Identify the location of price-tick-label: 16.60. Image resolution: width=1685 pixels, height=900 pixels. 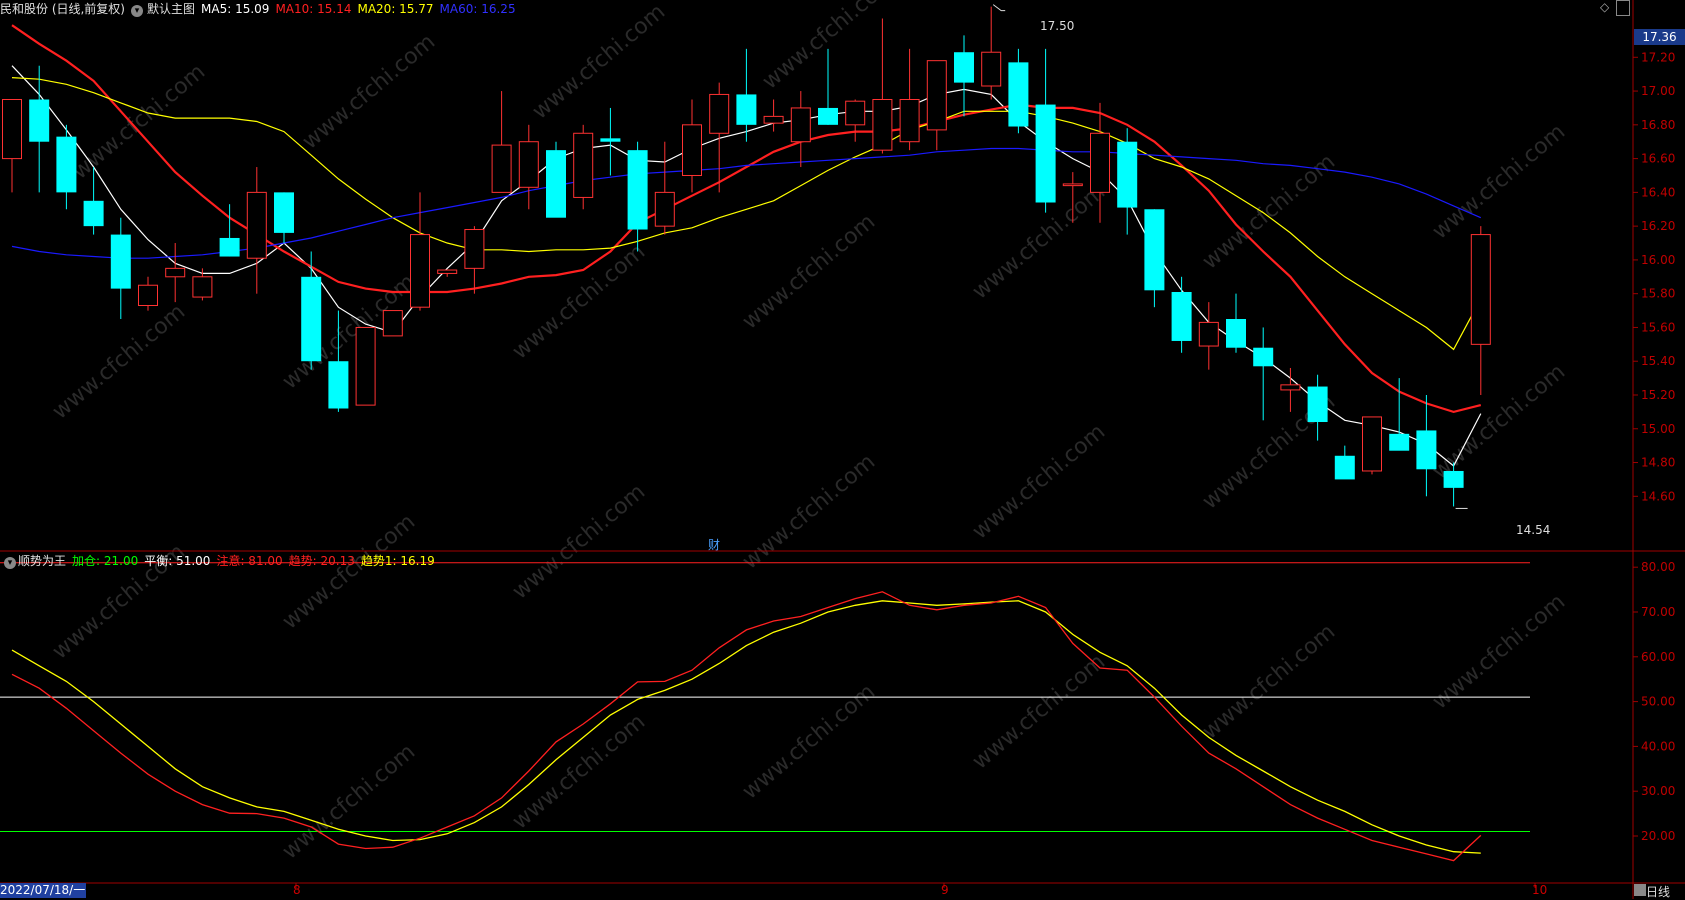
(1658, 159).